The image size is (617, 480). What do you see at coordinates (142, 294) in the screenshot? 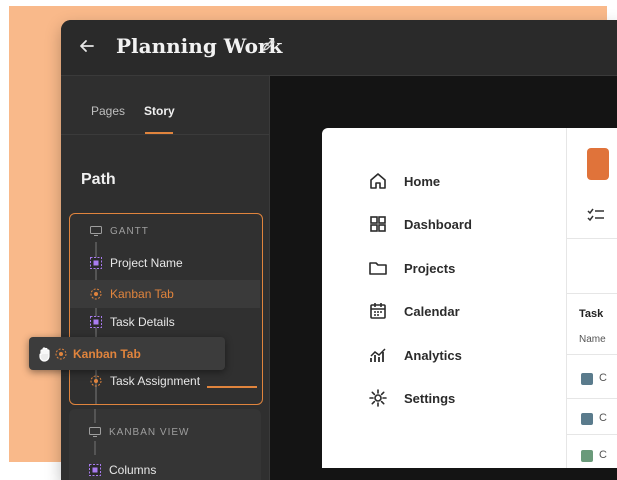
I see `path-node-label: Kanban Tab` at bounding box center [142, 294].